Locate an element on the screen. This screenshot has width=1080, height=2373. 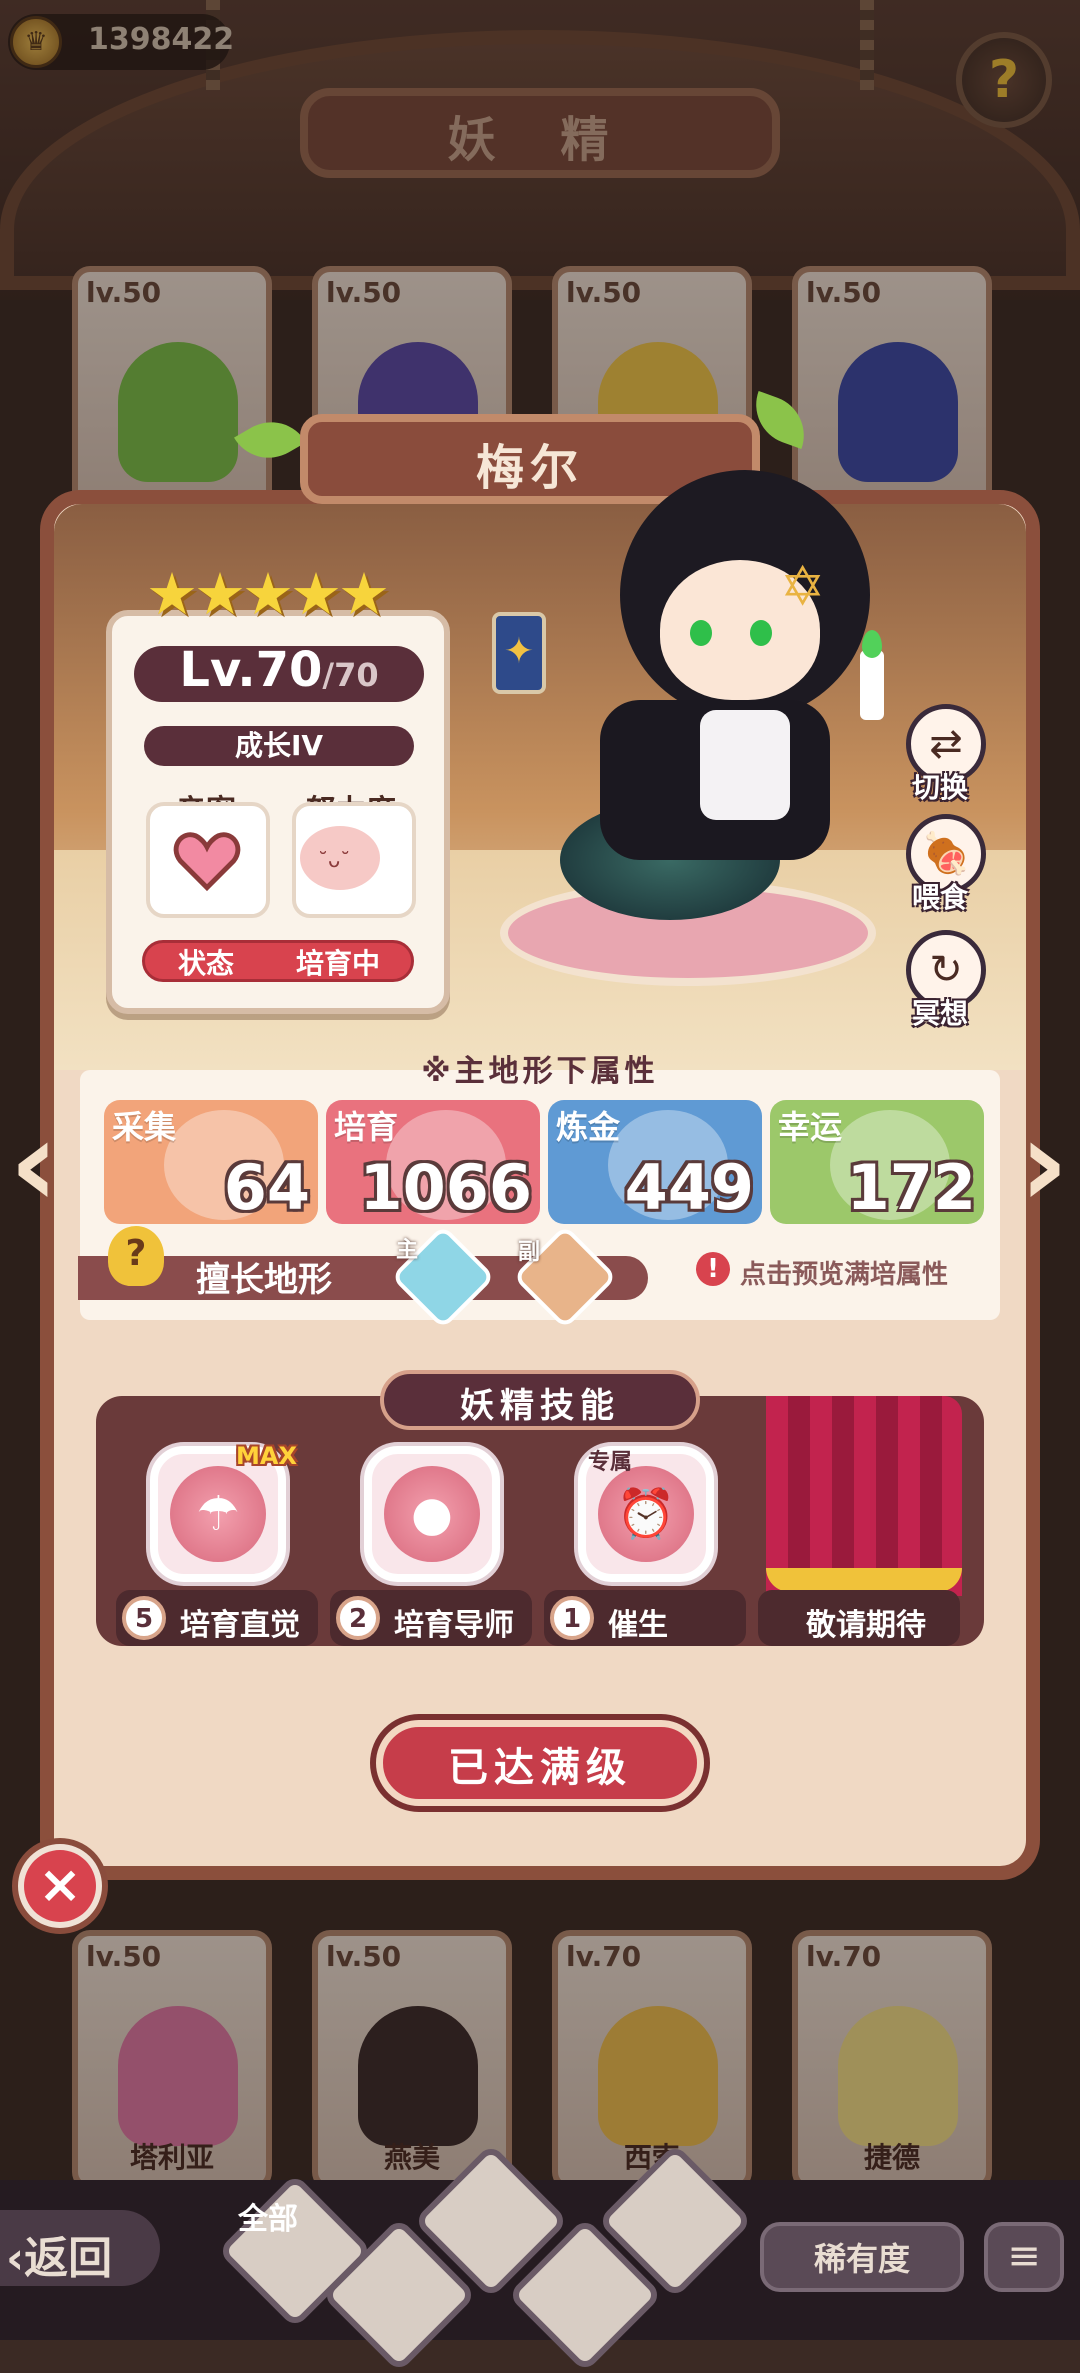
heart-icon is located at coordinates (207, 862).